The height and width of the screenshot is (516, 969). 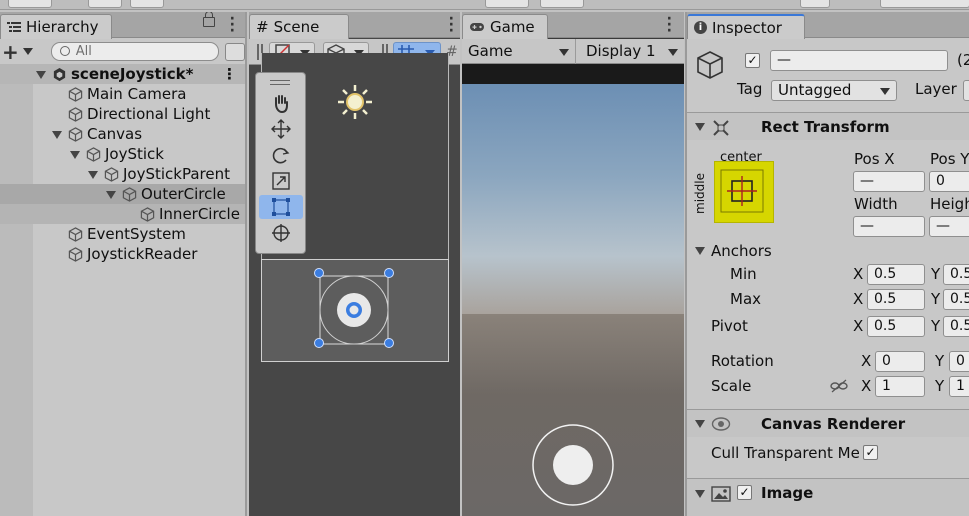 I want to click on image-enabled-checkbox: ✓, so click(x=744, y=492).